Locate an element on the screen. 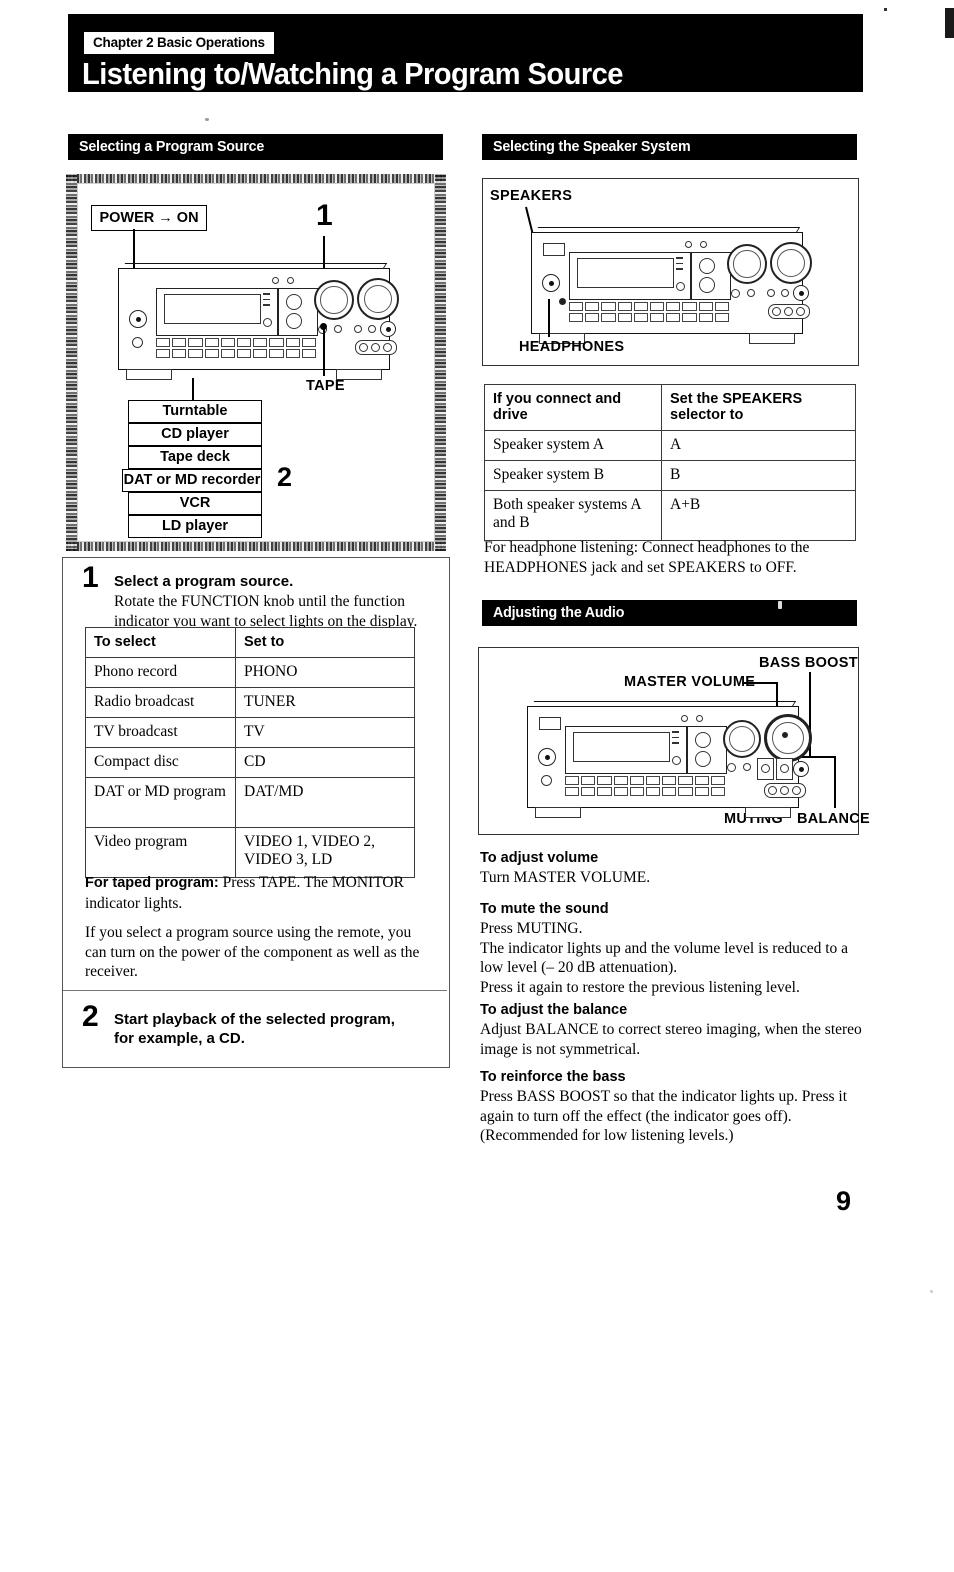 This screenshot has height=1572, width=954. heading-adjust-balance: To adjust the balance is located at coordinates (554, 1010).